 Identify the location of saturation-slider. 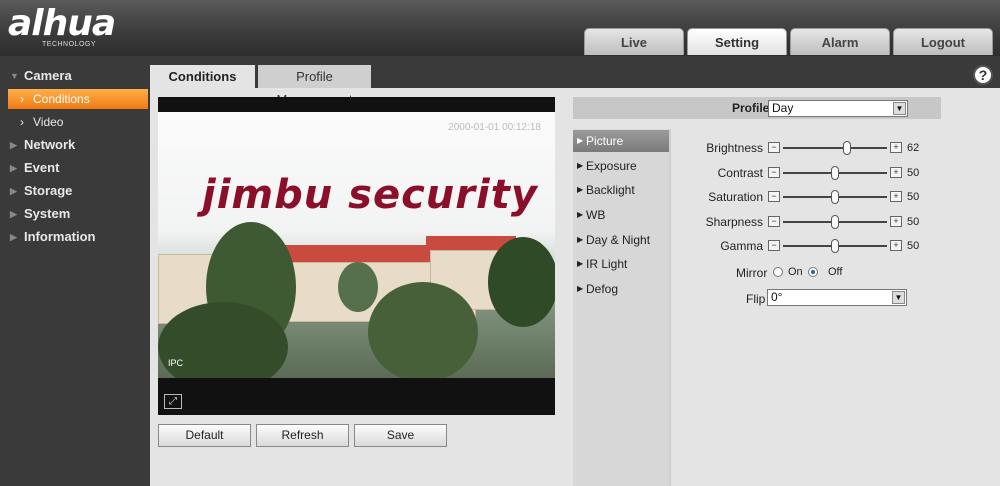
(835, 197).